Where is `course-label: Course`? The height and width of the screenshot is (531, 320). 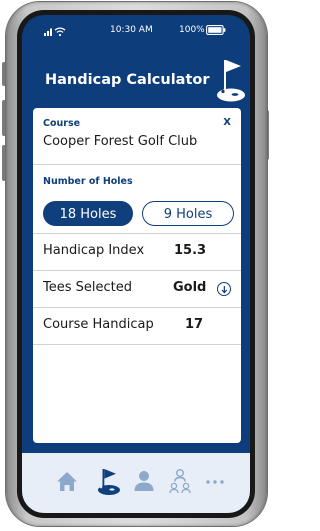
course-label: Course is located at coordinates (62, 123).